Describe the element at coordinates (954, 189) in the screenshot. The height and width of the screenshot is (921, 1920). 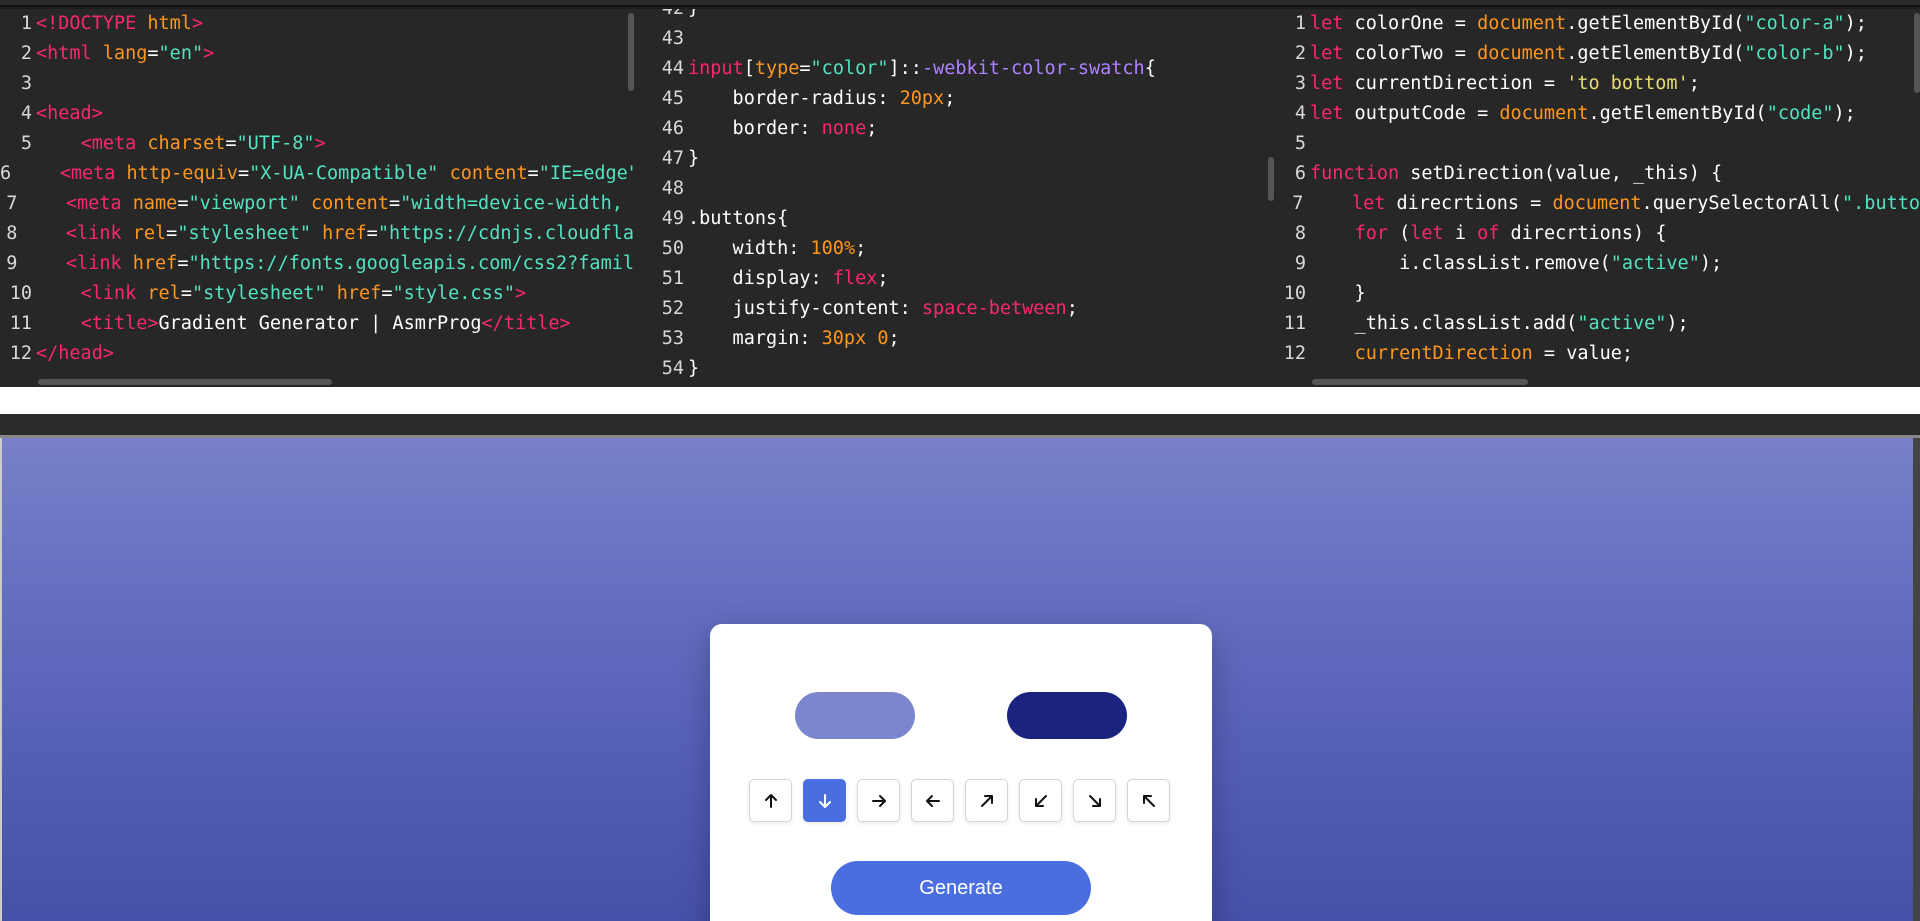
I see `css-code-line: 48` at that location.